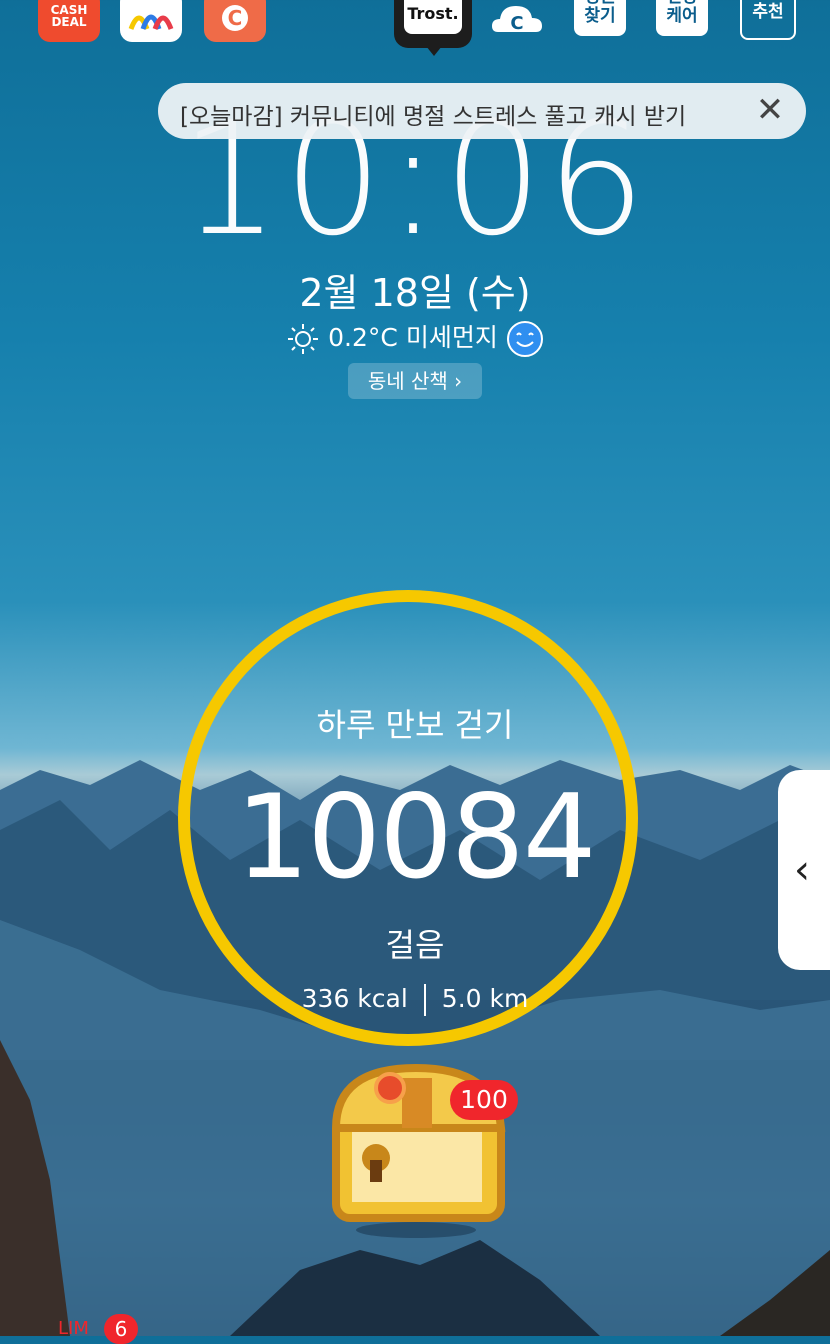 The height and width of the screenshot is (1344, 830). I want to click on tile-find-line2: 찾기, so click(600, 16).